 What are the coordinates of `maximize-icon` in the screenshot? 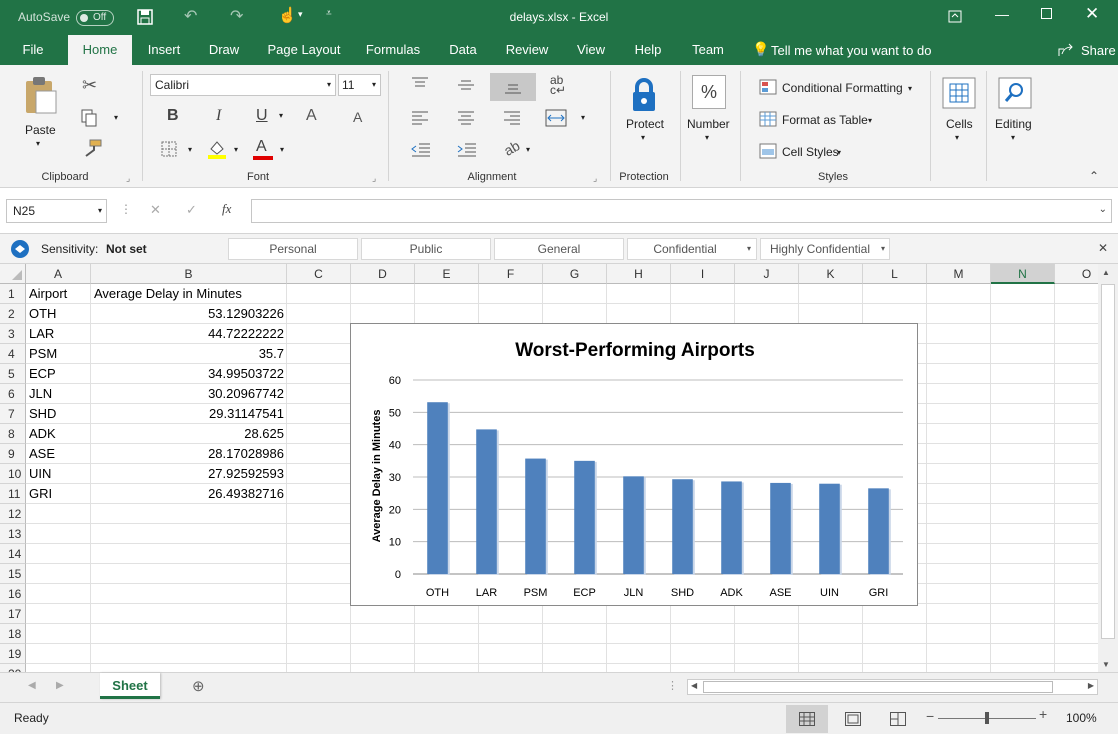 It's located at (1046, 13).